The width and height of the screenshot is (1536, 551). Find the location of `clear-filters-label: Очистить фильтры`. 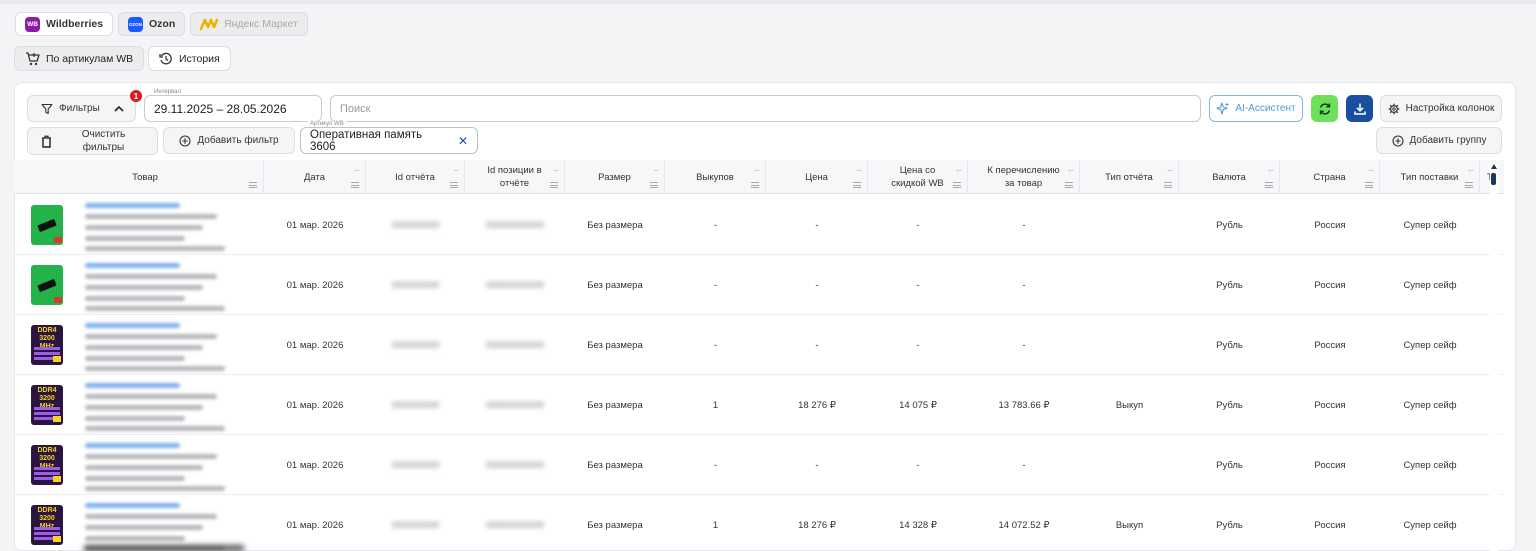

clear-filters-label: Очистить фильтры is located at coordinates (103, 141).